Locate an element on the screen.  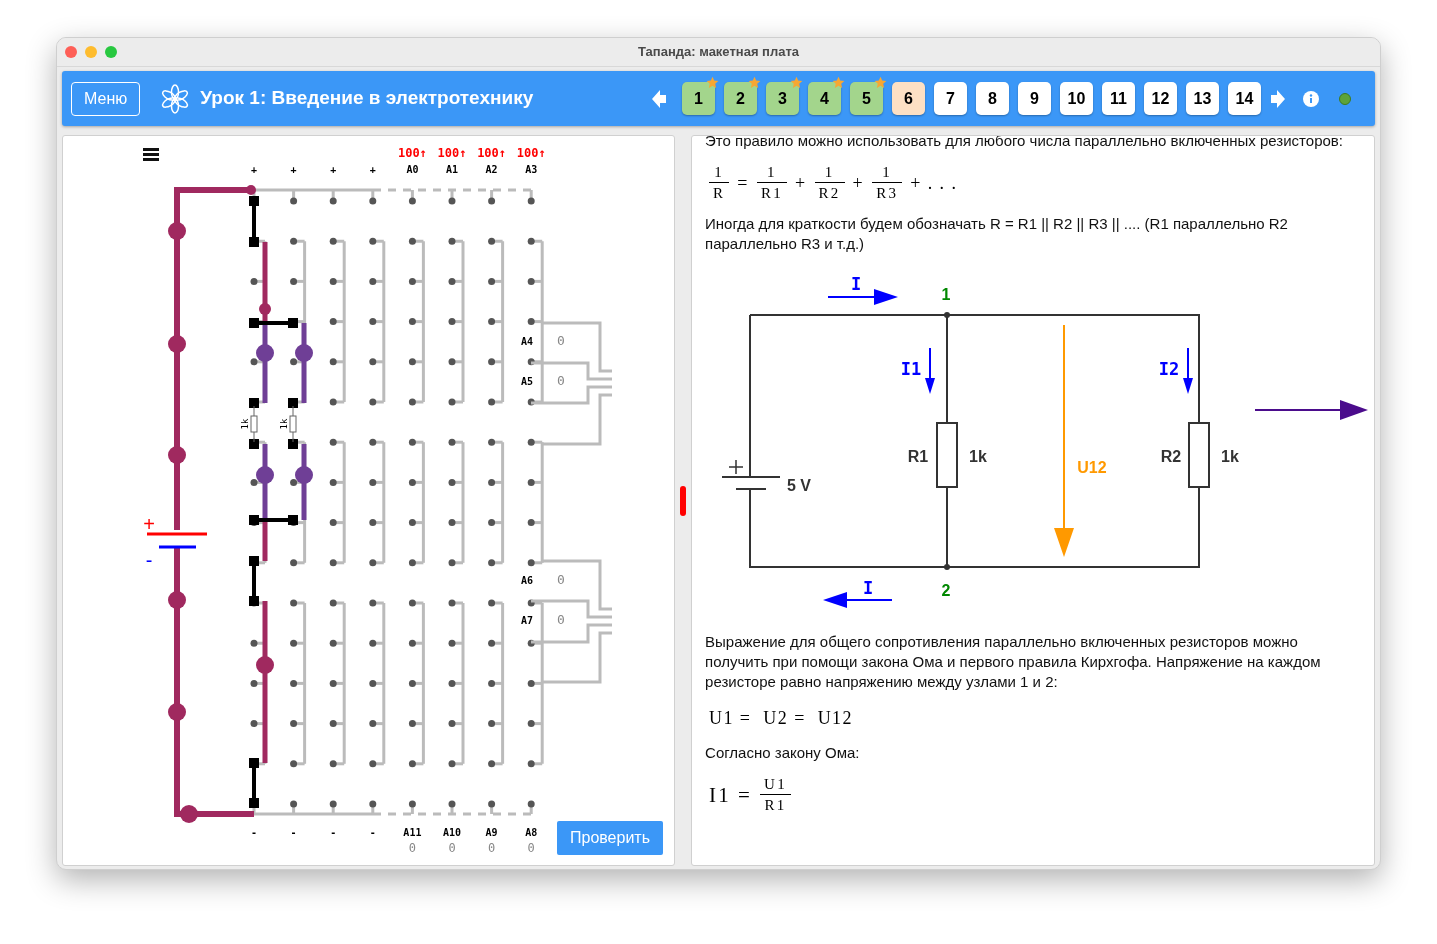
lesson-paragraph: Иногда для краткости будем обозначать R = R1 || R2 || R3 || .... (R1 параллельно R2 параллельно R3 и т.д.) is located at coordinates (997, 234).